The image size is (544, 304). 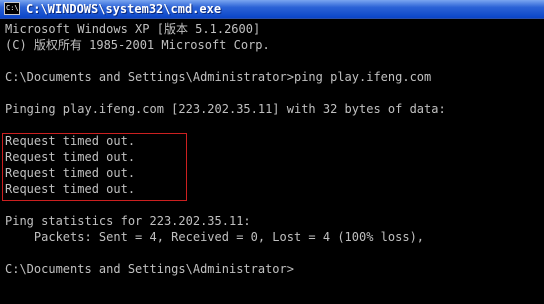 What do you see at coordinates (133, 29) in the screenshot?
I see `console-line: Microsoft Windows XP [版本 5.1.2600]` at bounding box center [133, 29].